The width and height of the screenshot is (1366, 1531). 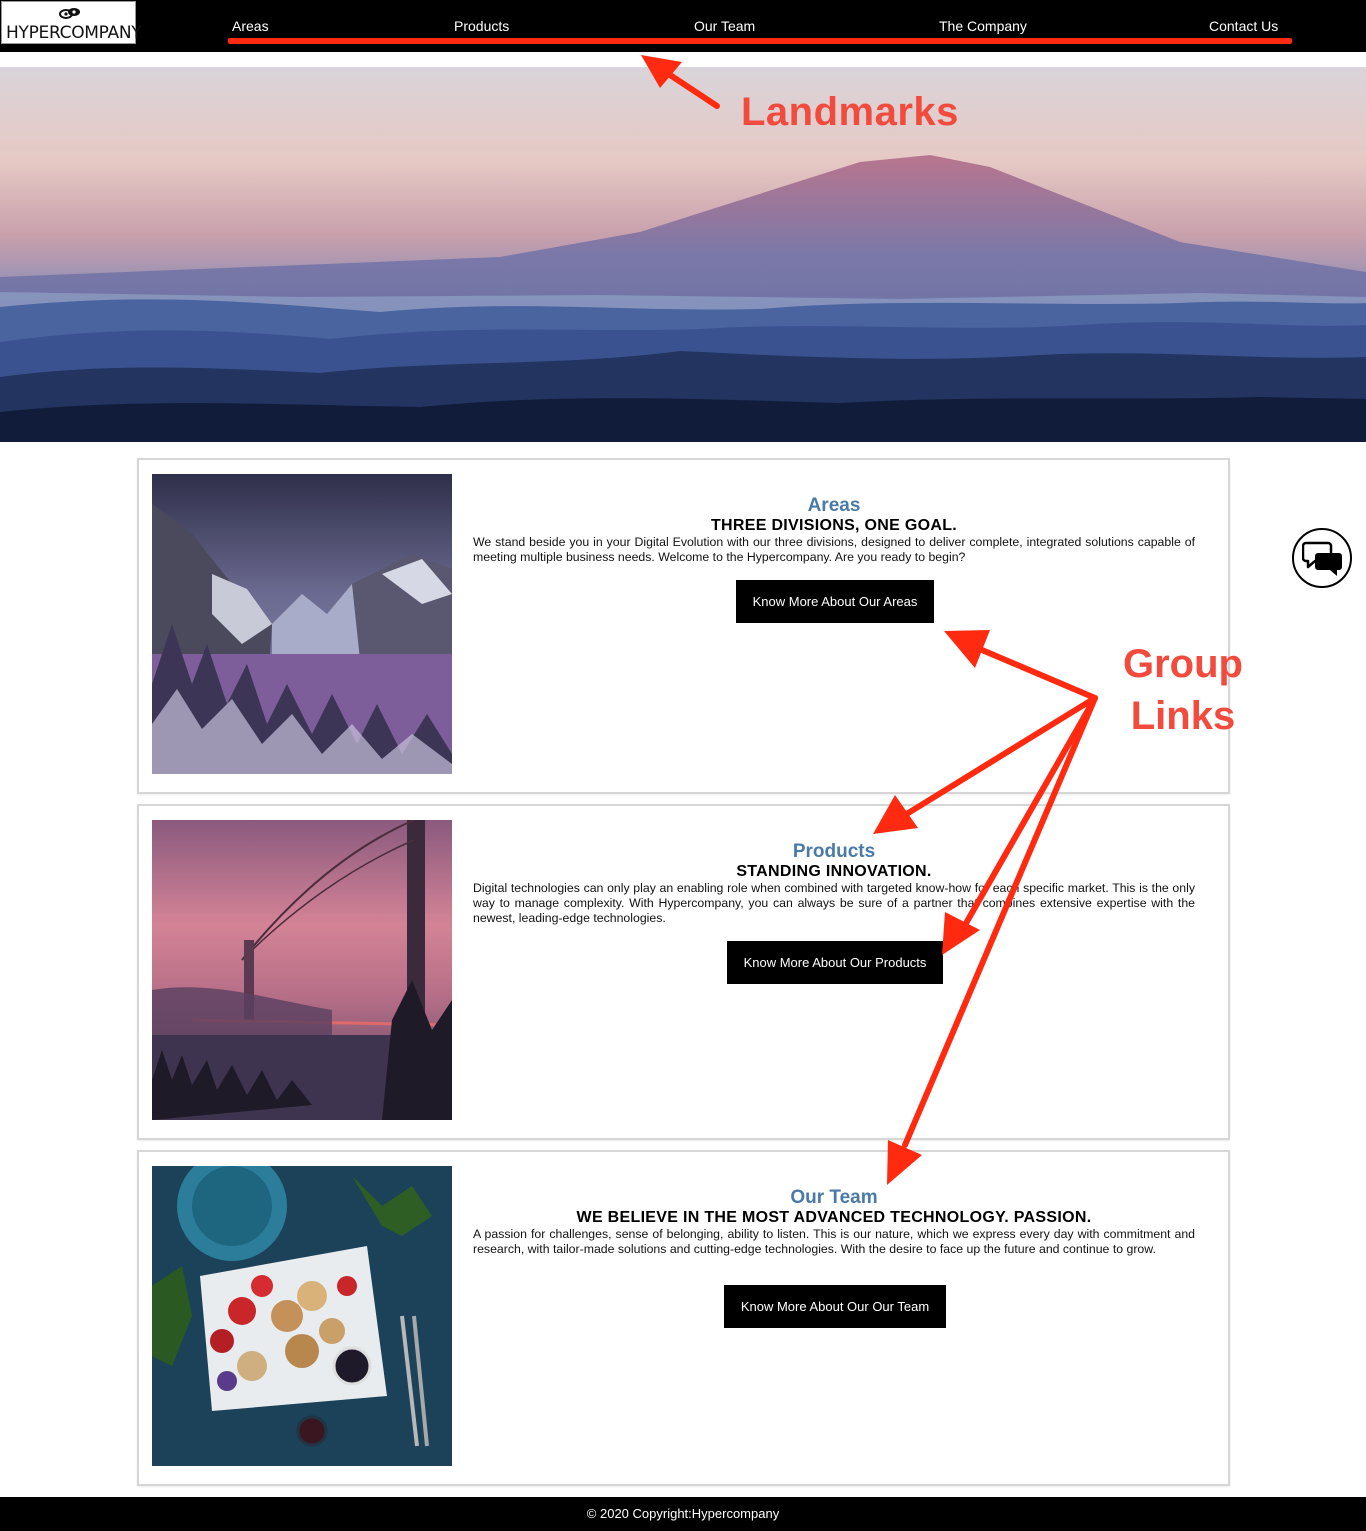 I want to click on areas-section-title: Areas, so click(x=834, y=505).